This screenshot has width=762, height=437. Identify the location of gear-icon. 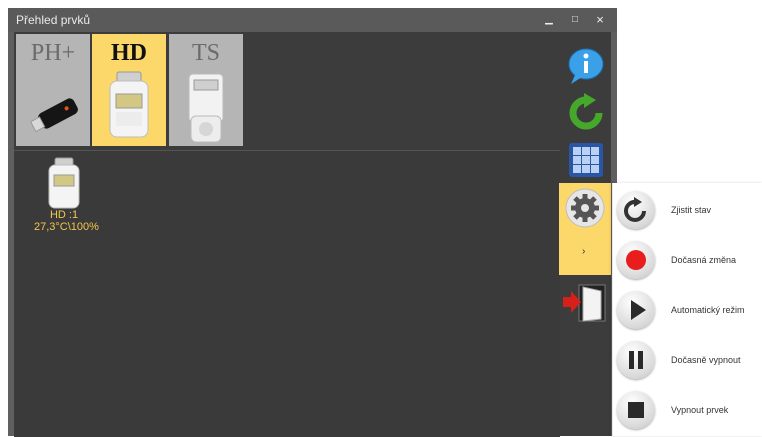
(585, 208).